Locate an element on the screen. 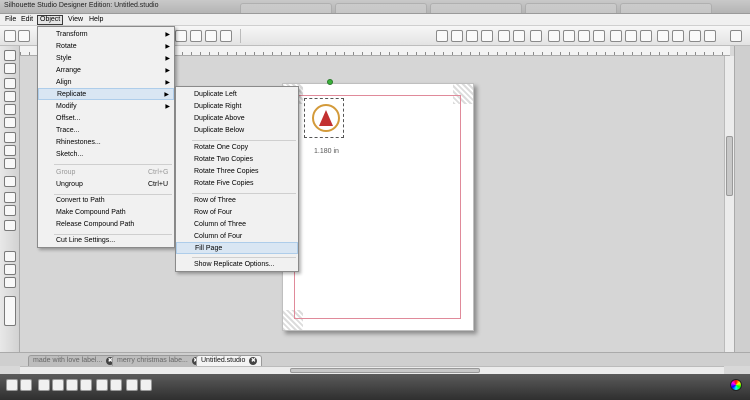  deselect-icon is located at coordinates (26, 385).